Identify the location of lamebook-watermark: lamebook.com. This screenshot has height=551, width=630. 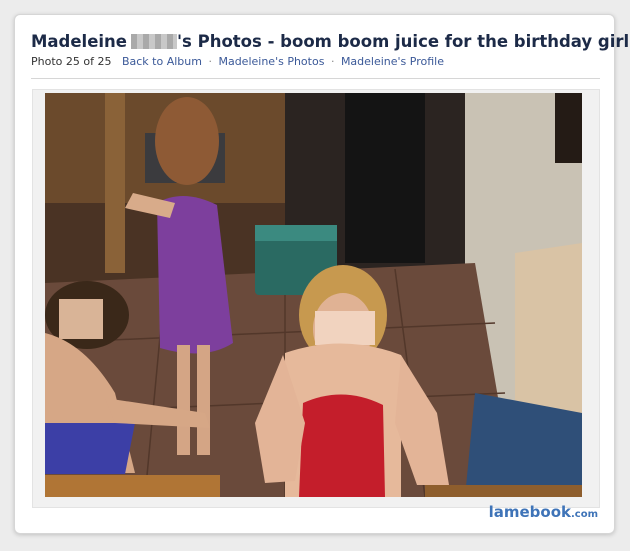
(543, 512).